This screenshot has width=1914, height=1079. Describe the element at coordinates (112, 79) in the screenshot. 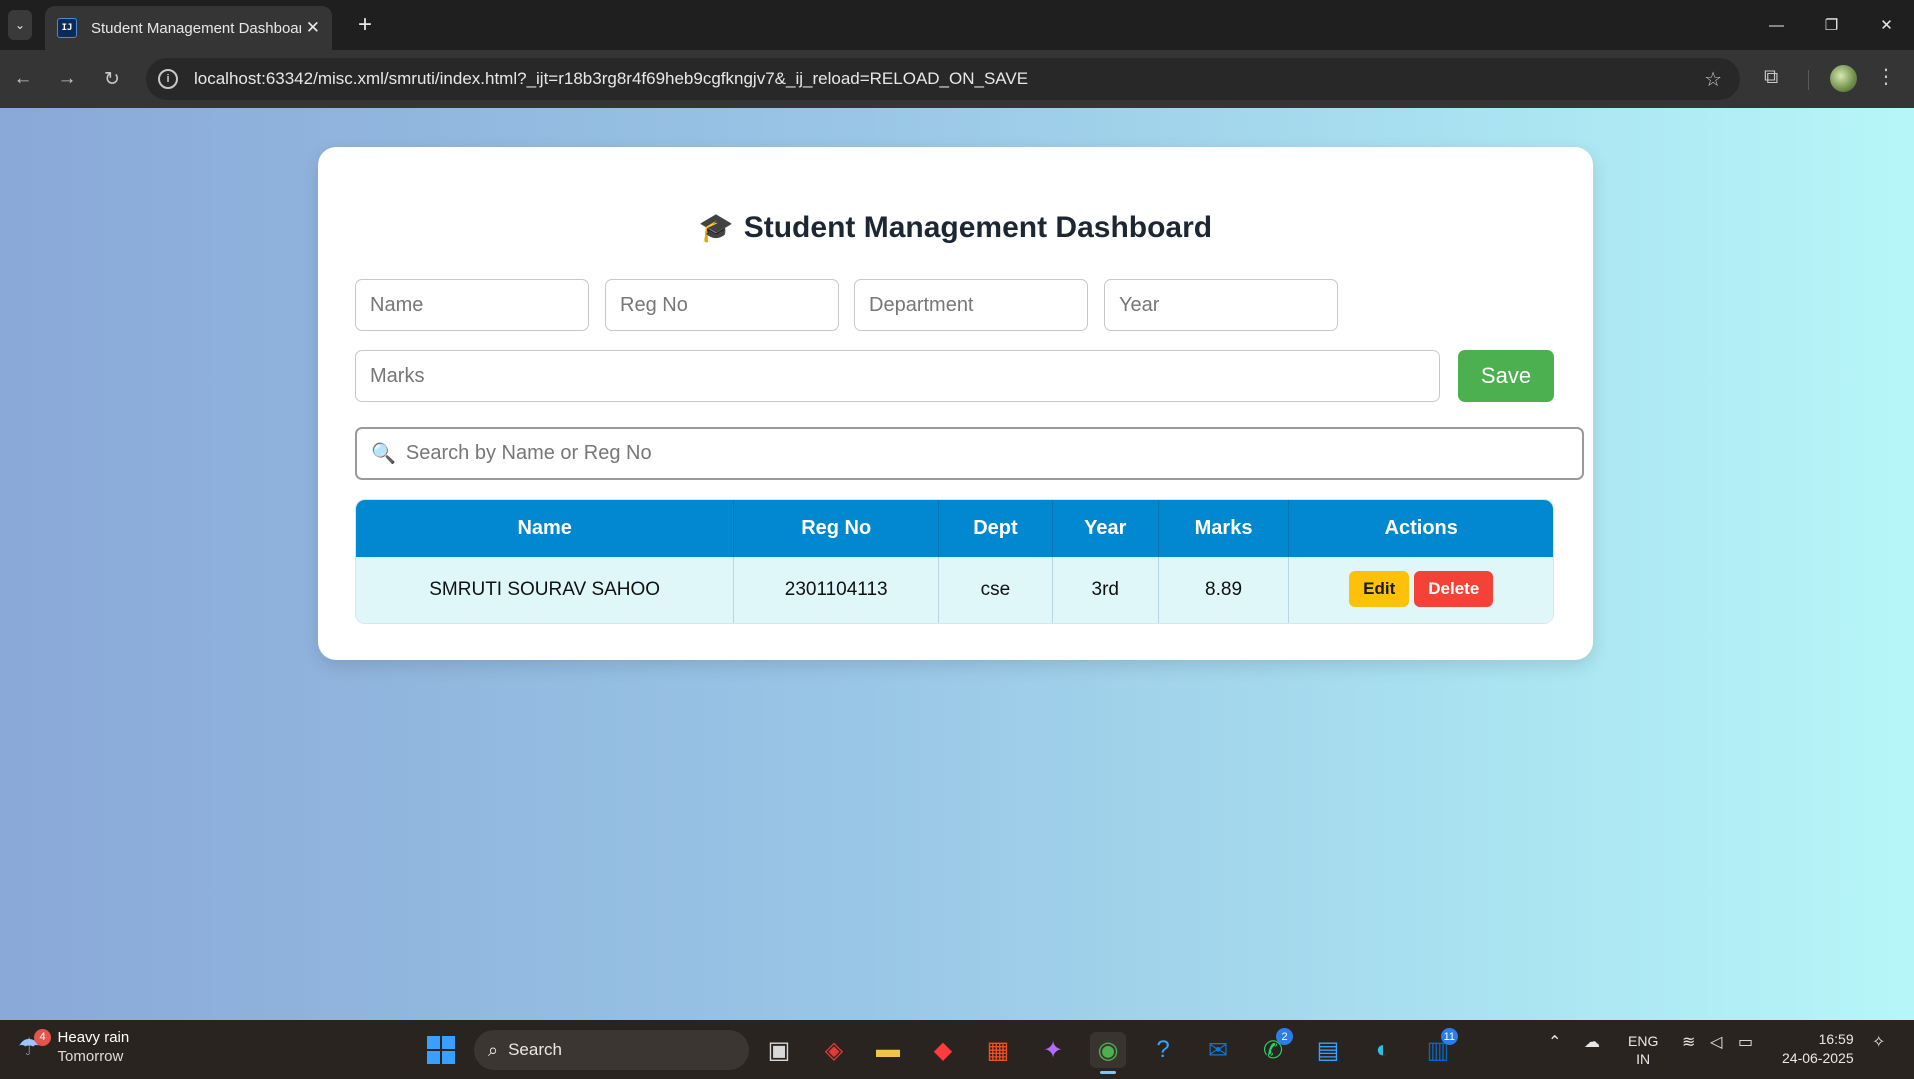

I see `reload-button: ↻` at that location.